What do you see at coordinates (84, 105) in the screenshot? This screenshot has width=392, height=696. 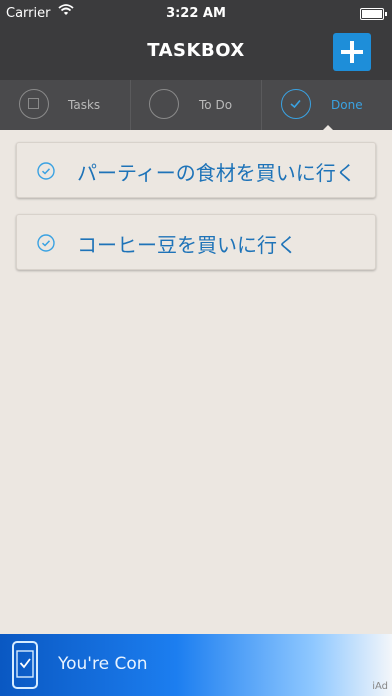 I see `tab-label: Tasks` at bounding box center [84, 105].